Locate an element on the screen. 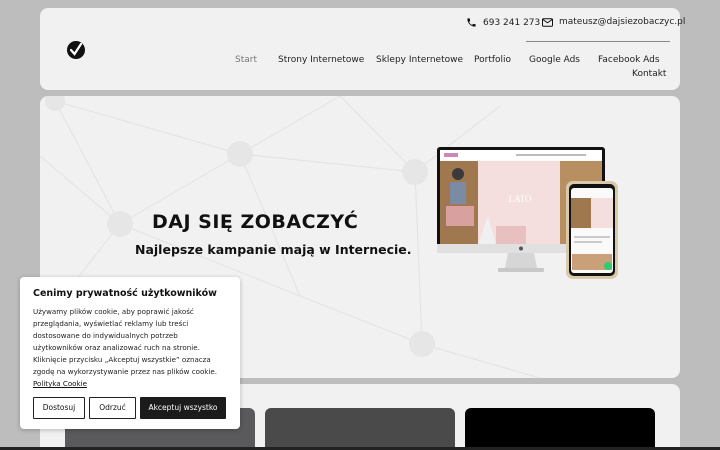 The height and width of the screenshot is (450, 720). reject-button: Odrzuć is located at coordinates (112, 408).